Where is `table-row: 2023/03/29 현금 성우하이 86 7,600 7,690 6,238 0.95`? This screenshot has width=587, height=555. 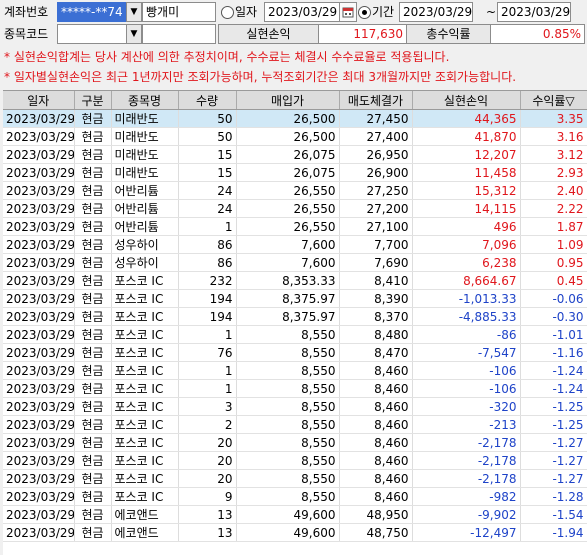
table-row: 2023/03/29 현금 성우하이 86 7,600 7,690 6,238 0.95 is located at coordinates (295, 262).